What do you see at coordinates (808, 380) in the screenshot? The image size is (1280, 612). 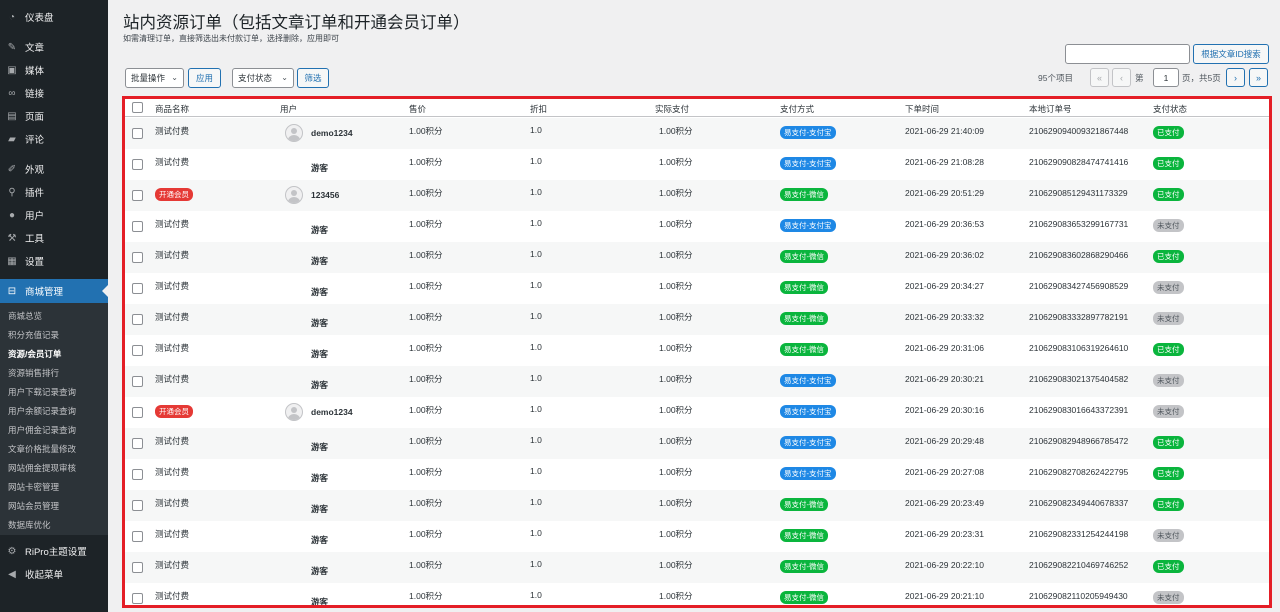 I see `payment-method-badge: 易支付-支付宝` at bounding box center [808, 380].